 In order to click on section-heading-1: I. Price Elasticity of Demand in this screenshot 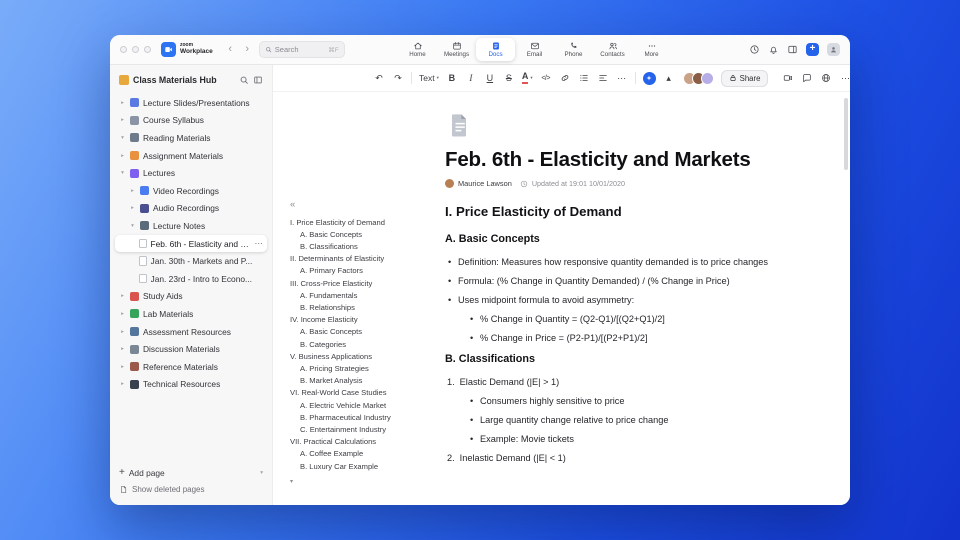, I will do `click(635, 212)`.